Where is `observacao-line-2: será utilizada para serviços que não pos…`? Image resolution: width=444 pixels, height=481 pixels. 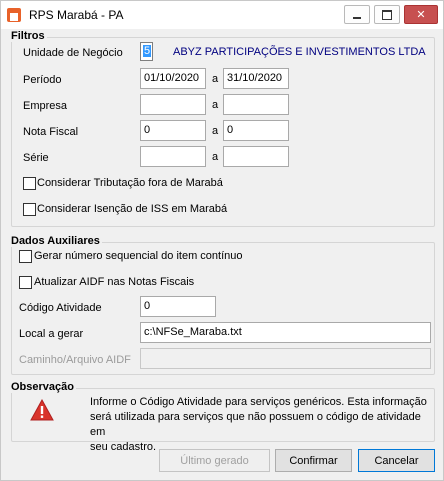
observacao-line-2: será utilizada para serviços que não pos… is located at coordinates (255, 424).